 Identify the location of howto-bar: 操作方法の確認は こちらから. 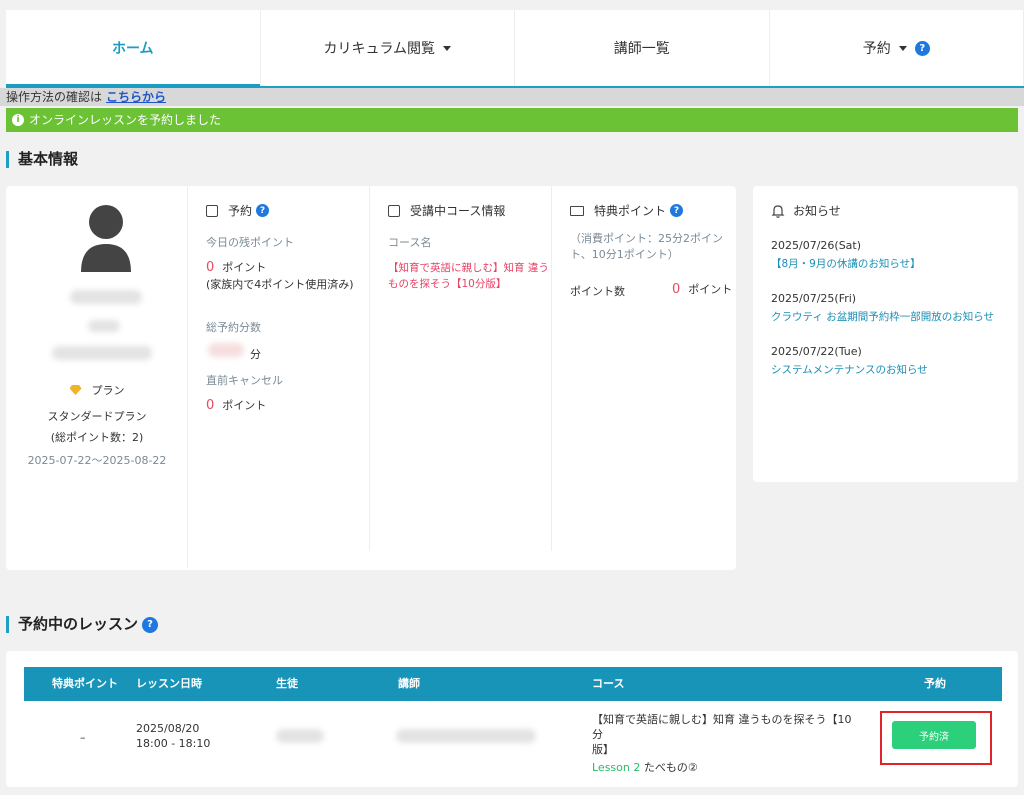
(512, 97).